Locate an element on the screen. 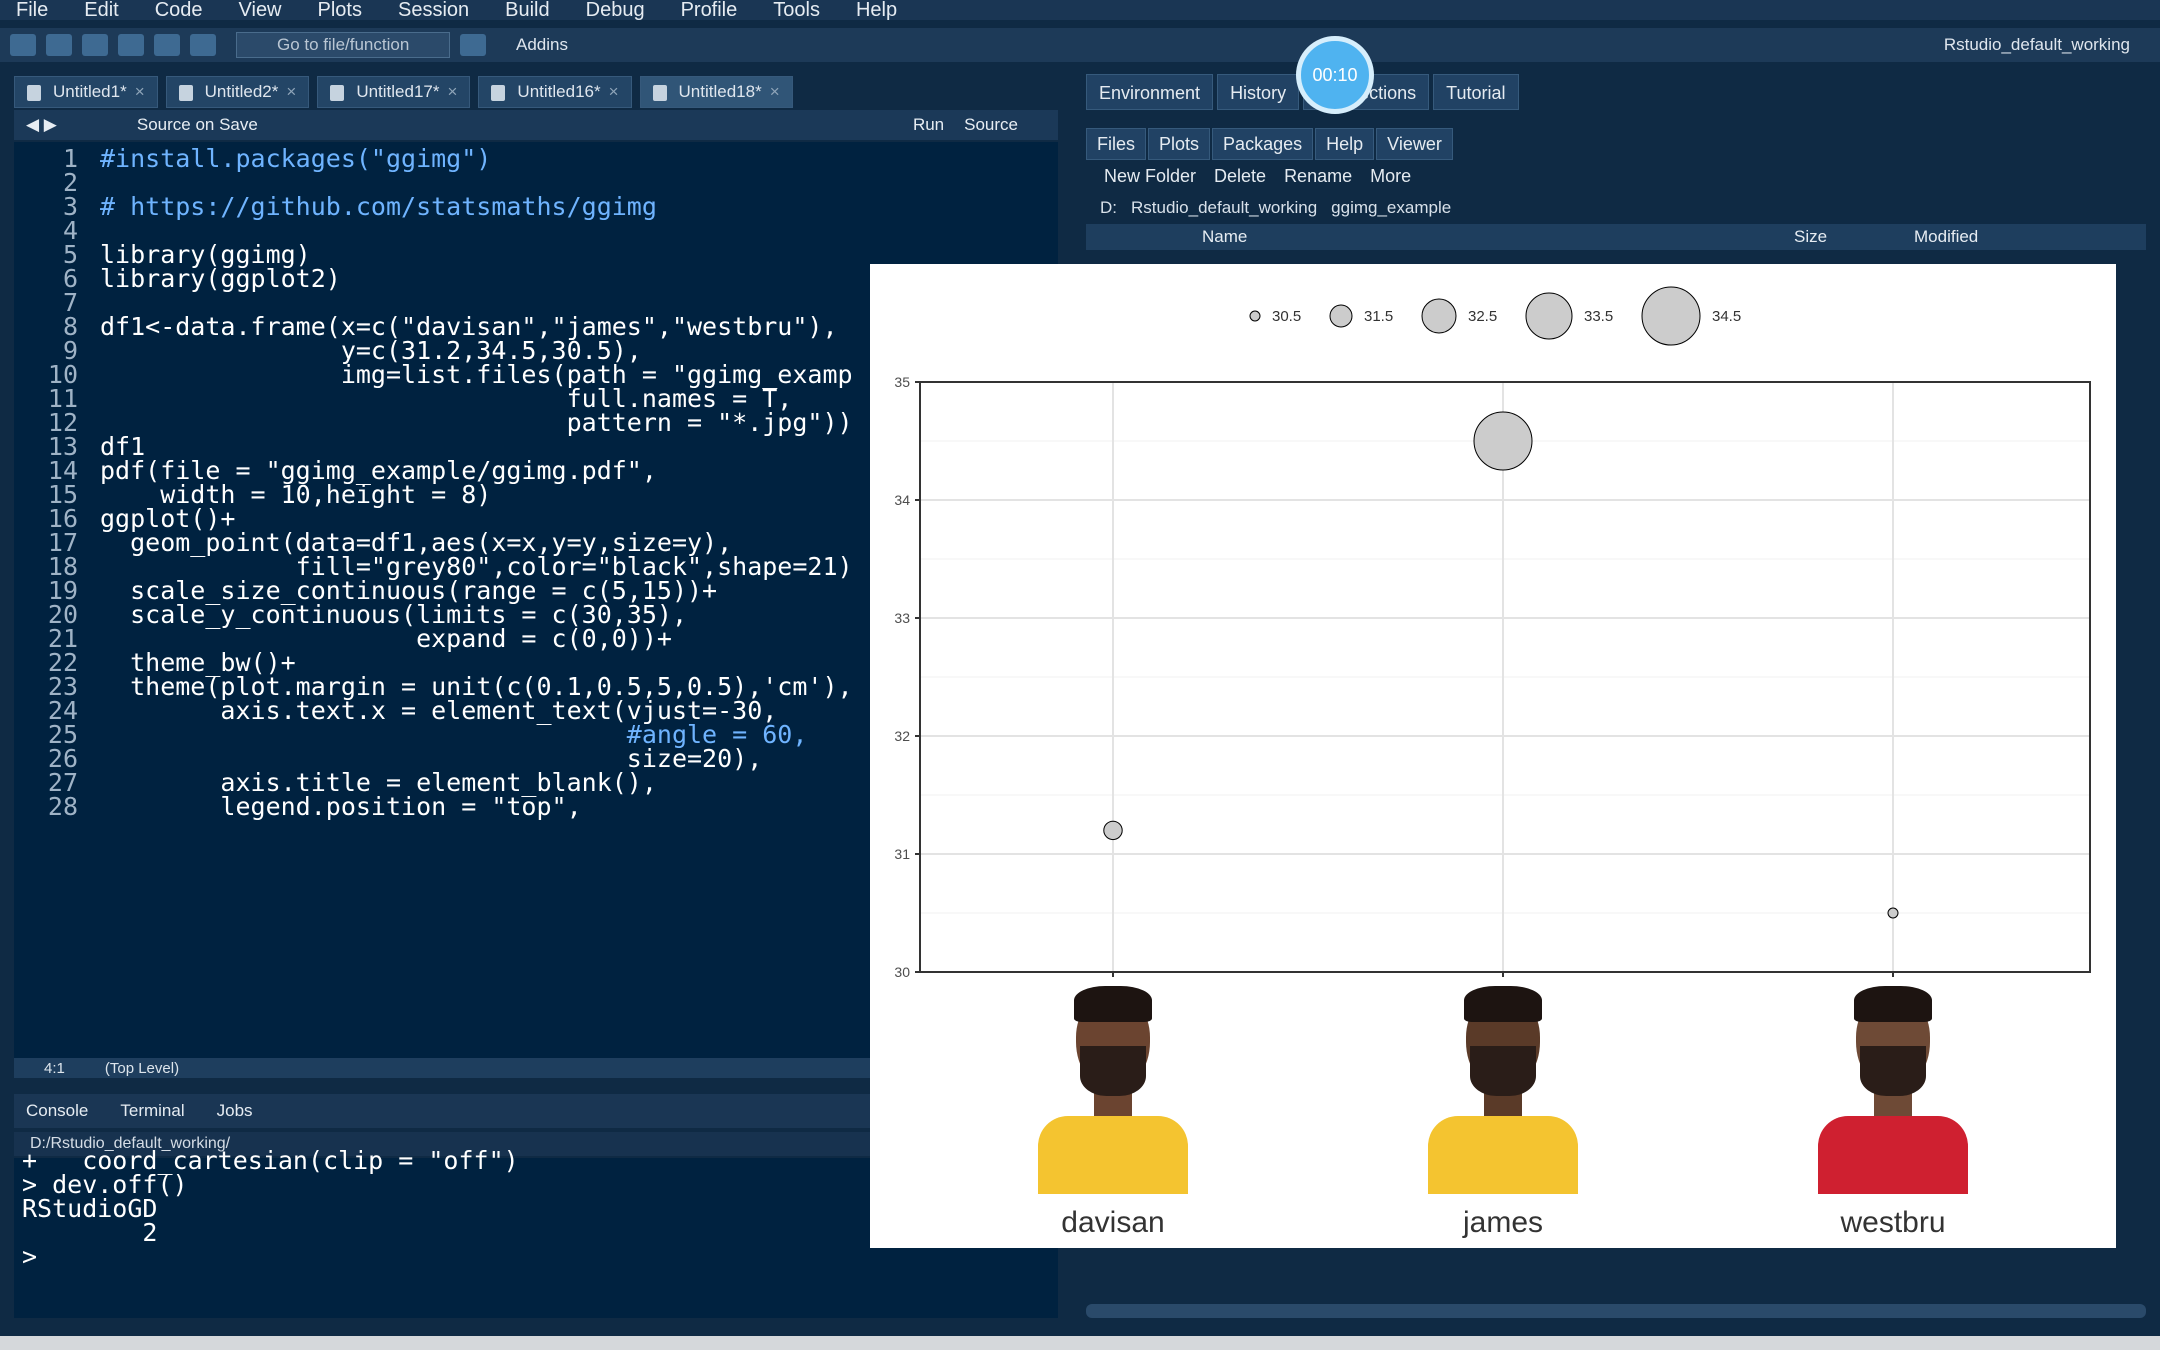  menu-debug: Debug is located at coordinates (615, 11).